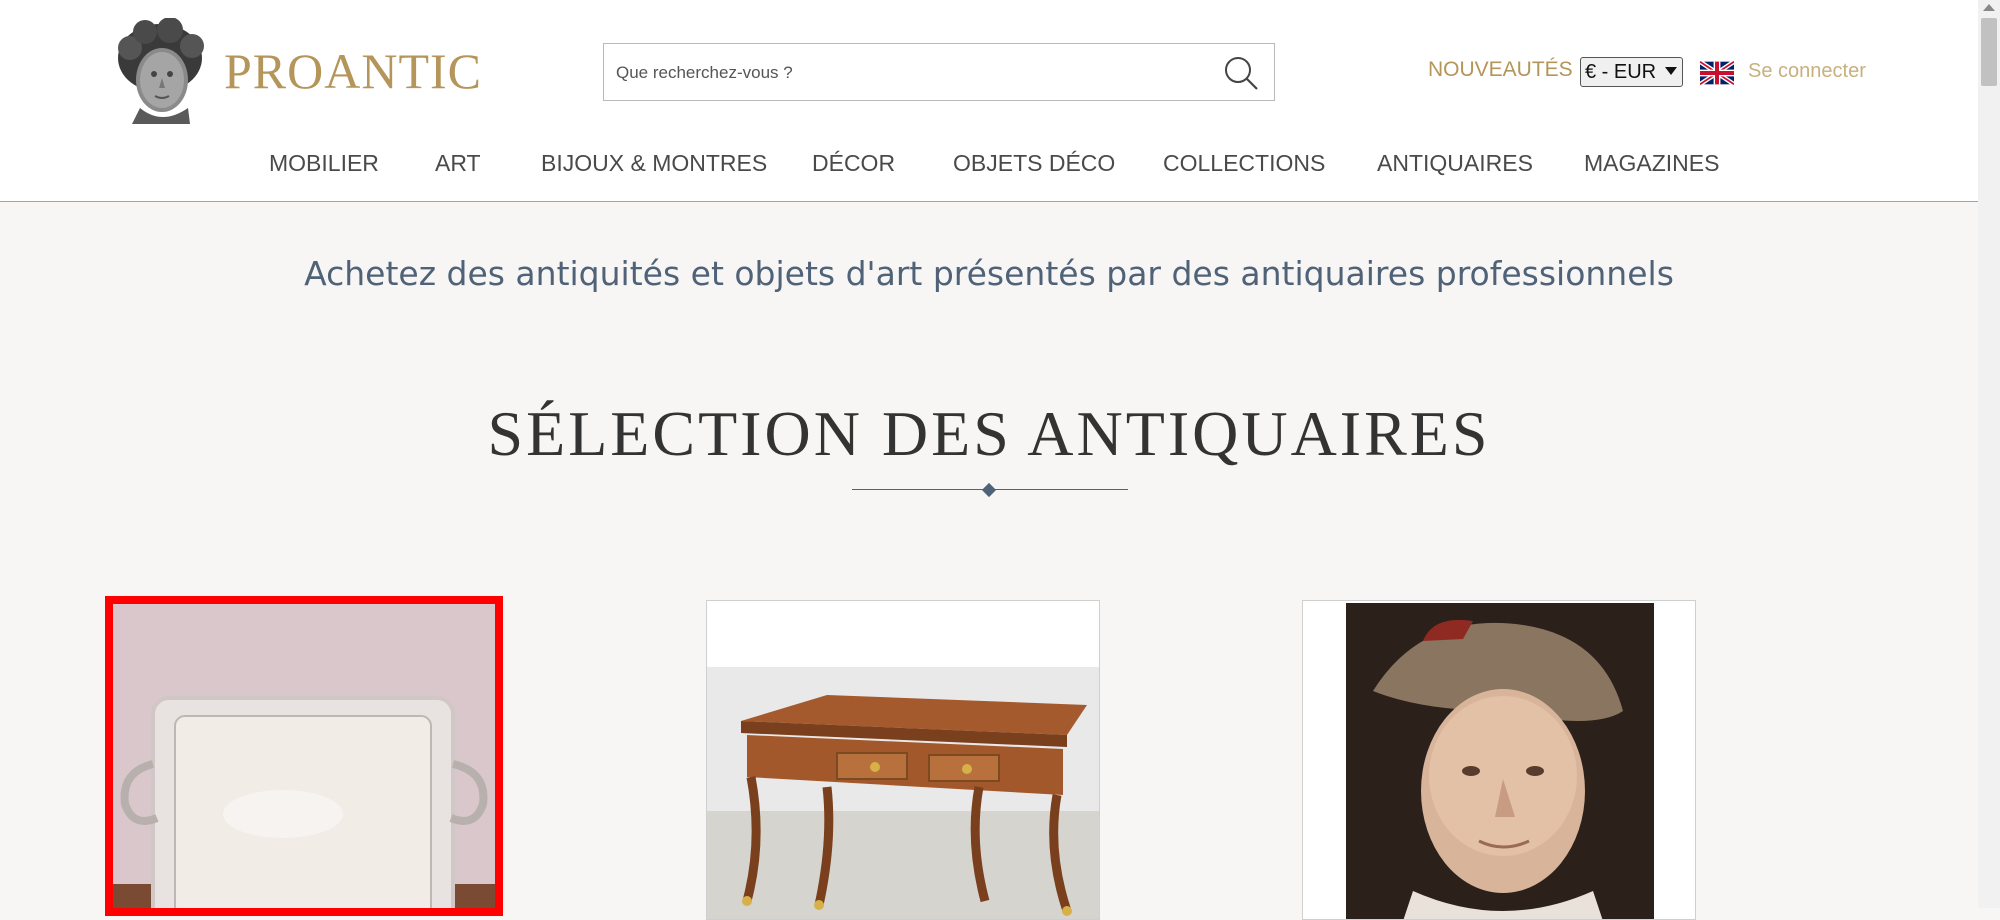 Image resolution: width=2000 pixels, height=920 pixels. Describe the element at coordinates (1671, 71) in the screenshot. I see `chevron-down-icon` at that location.